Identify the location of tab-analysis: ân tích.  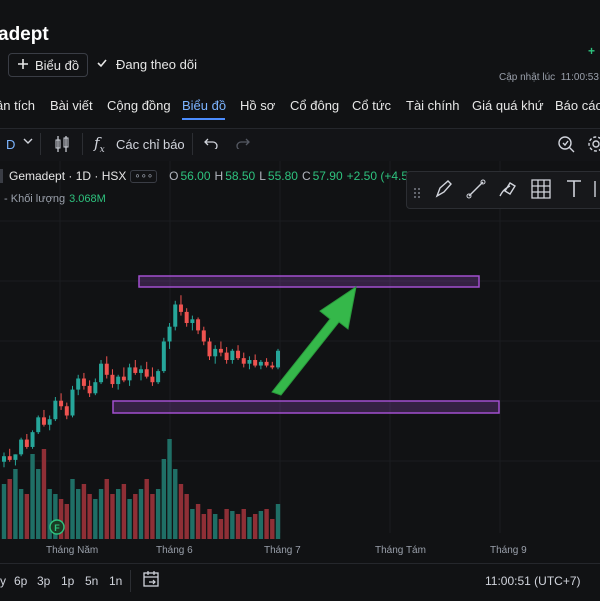
(17, 105).